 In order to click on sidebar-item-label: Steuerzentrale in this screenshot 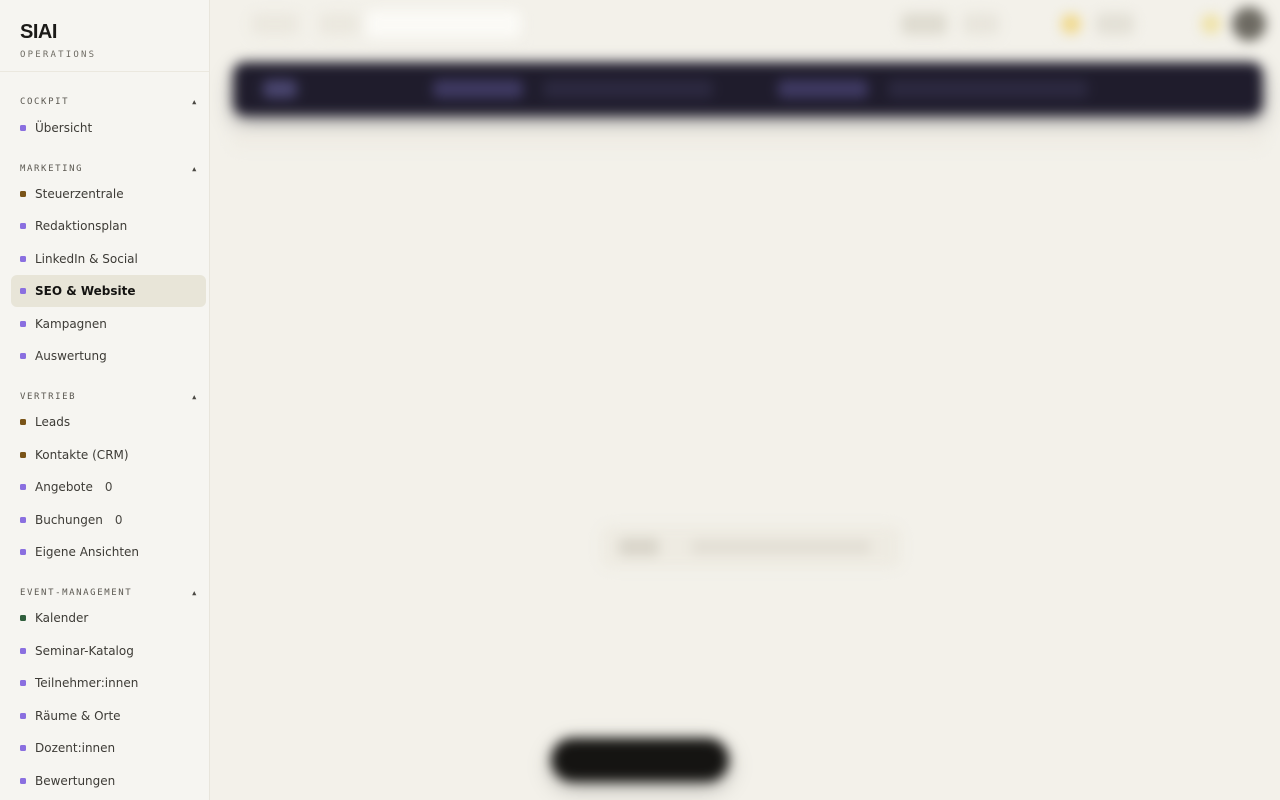, I will do `click(79, 194)`.